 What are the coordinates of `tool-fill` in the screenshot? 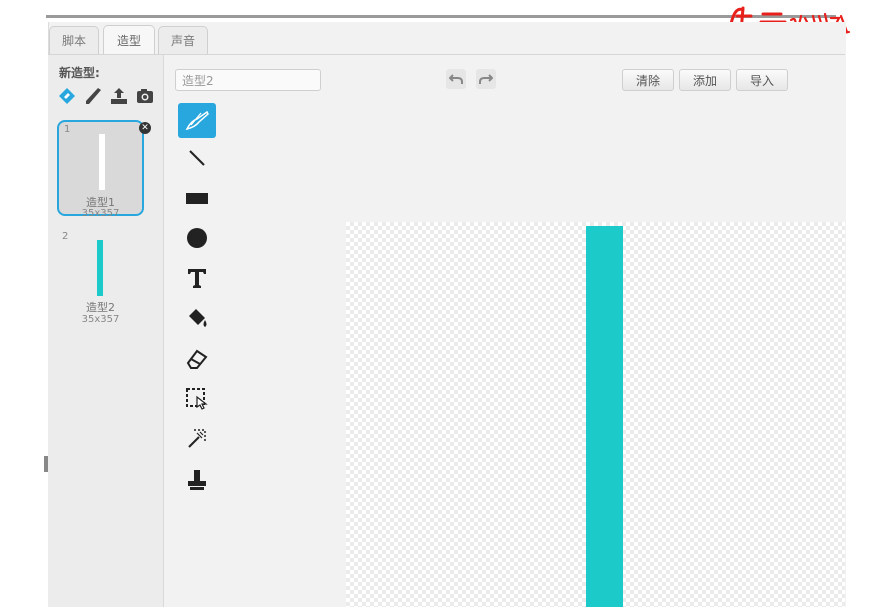 It's located at (197, 318).